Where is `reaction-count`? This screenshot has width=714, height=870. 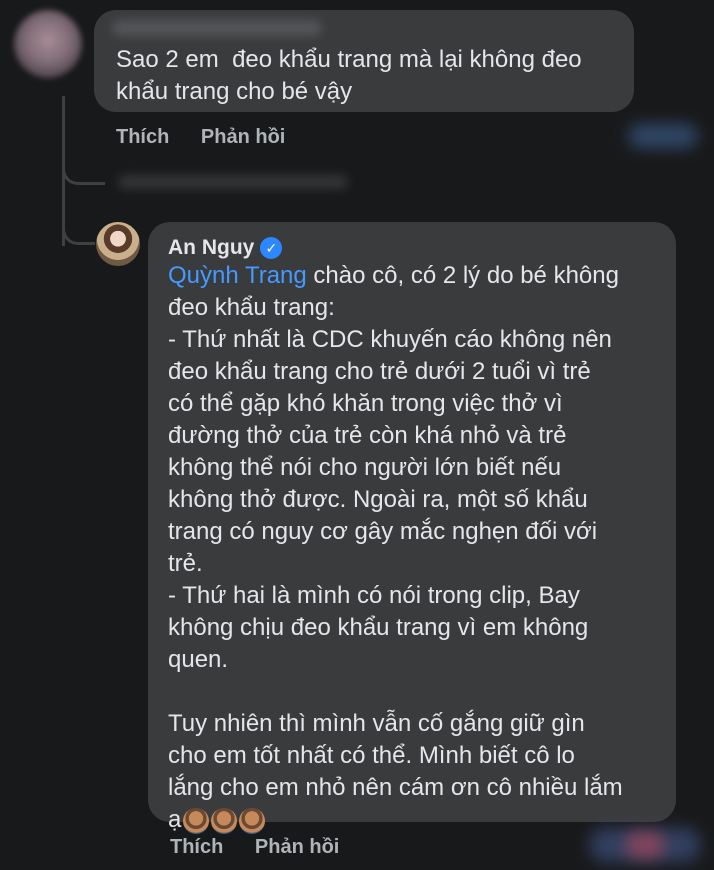 reaction-count is located at coordinates (663, 136).